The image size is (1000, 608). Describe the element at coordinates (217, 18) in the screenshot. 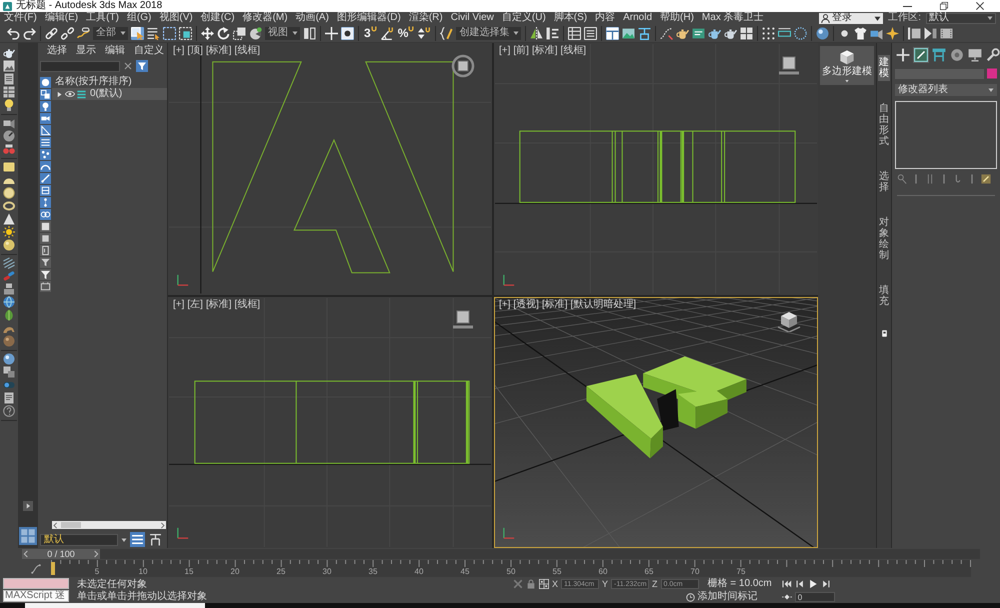

I see `menu-item: 创建(C)` at that location.